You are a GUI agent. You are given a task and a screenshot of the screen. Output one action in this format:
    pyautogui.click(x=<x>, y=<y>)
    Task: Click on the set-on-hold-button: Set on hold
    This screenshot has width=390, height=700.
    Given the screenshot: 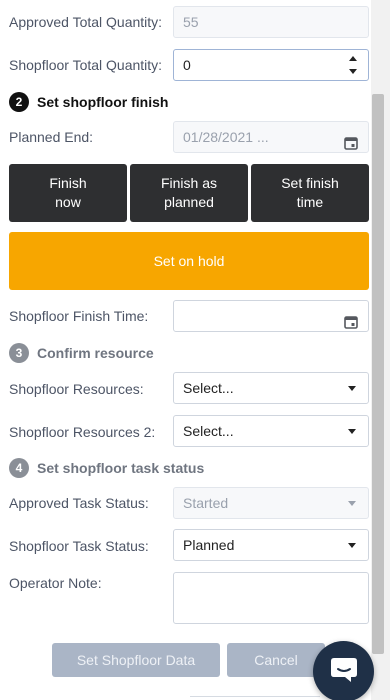 What is the action you would take?
    pyautogui.click(x=189, y=261)
    